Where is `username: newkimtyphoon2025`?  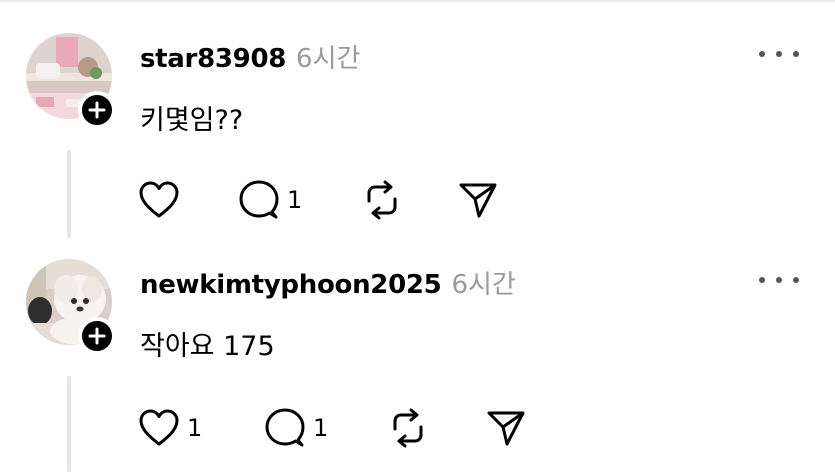
username: newkimtyphoon2025 is located at coordinates (291, 285).